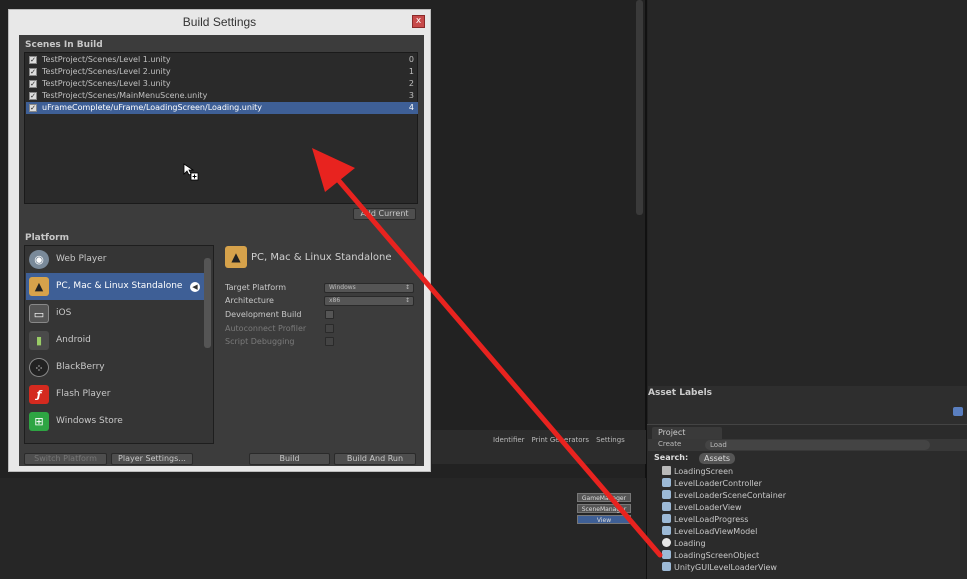 Image resolution: width=967 pixels, height=579 pixels. What do you see at coordinates (604, 508) in the screenshot?
I see `scene-manager-node: SceneManager` at bounding box center [604, 508].